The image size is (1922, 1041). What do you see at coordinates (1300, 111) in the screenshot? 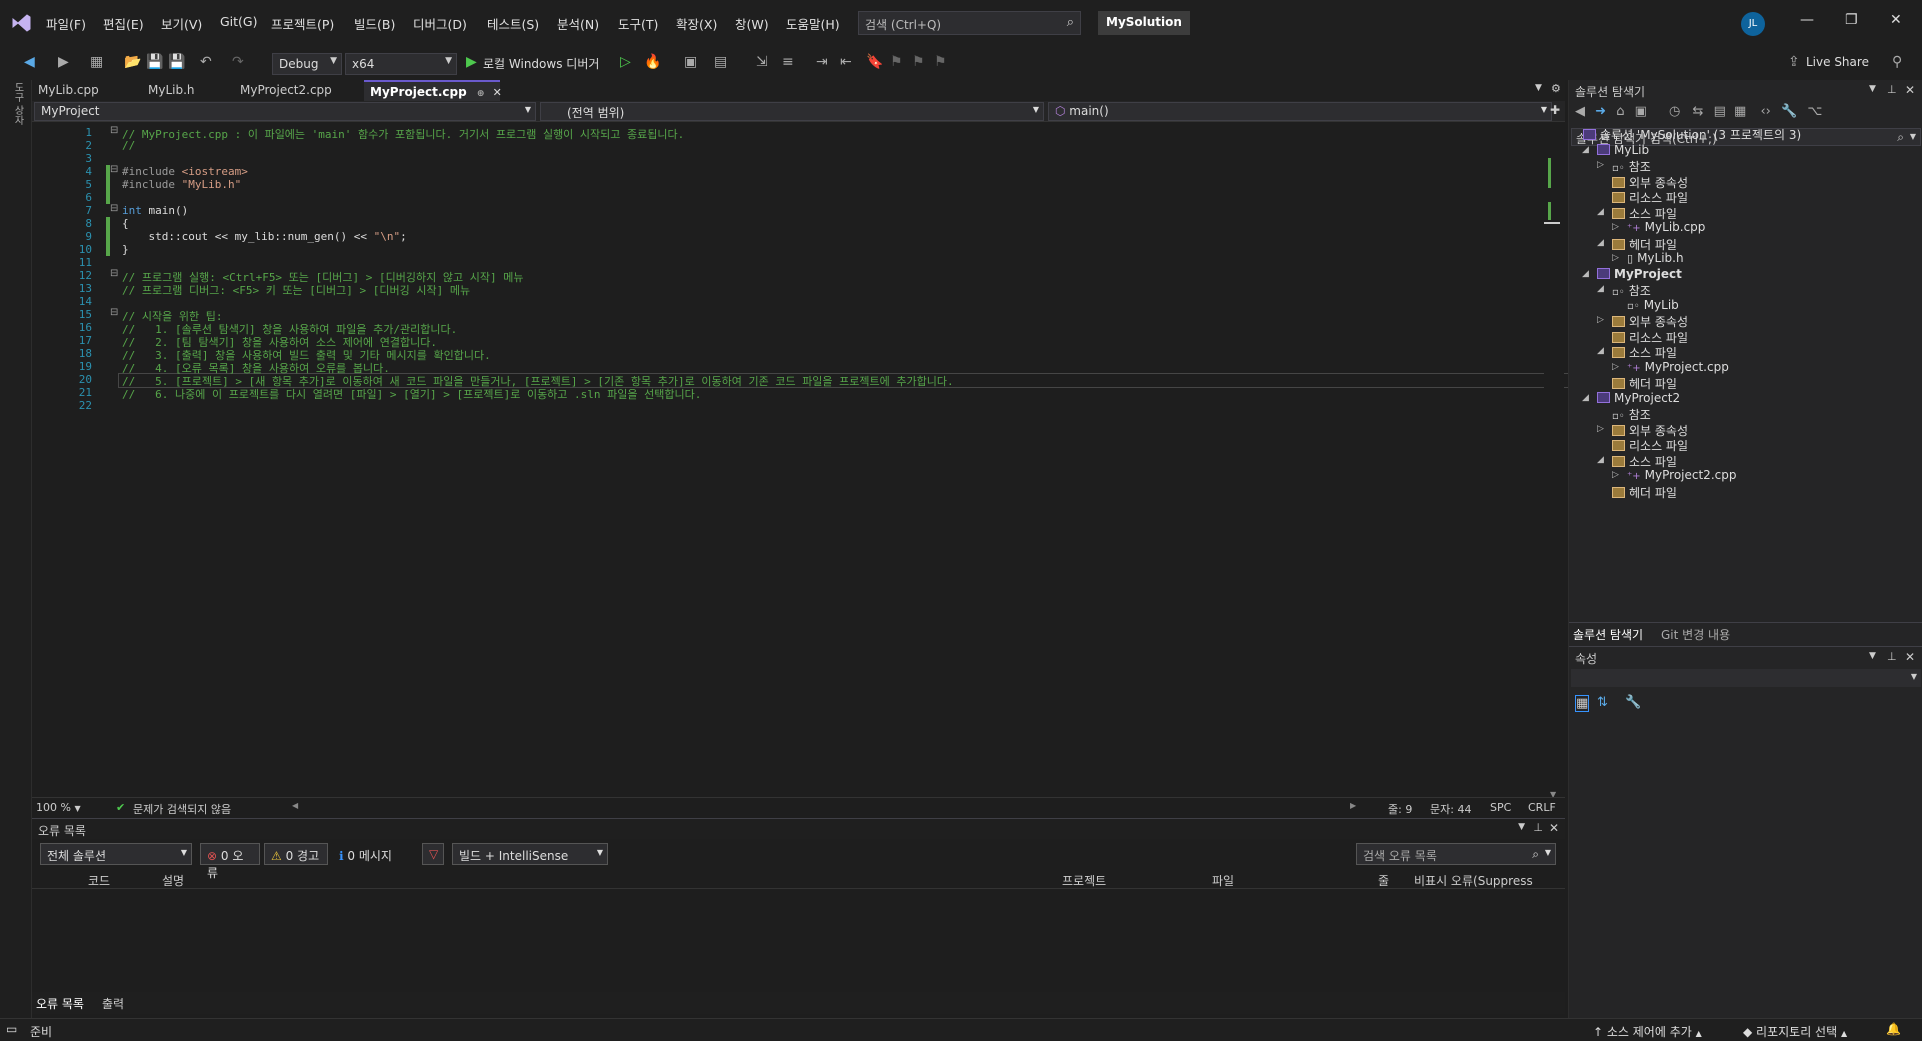
I see `member-select: ⬡ main() ▼` at bounding box center [1300, 111].